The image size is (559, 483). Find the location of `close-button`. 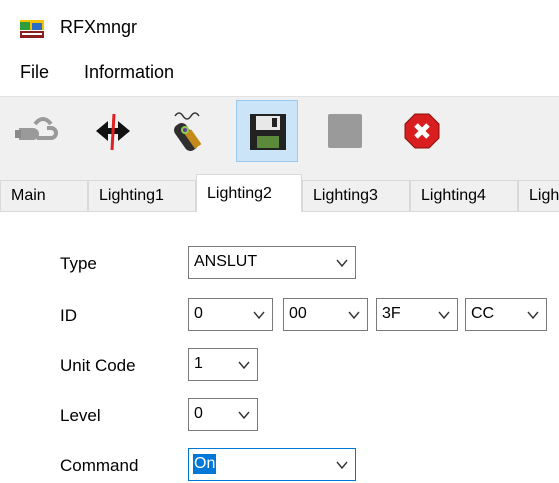

close-button is located at coordinates (422, 131).